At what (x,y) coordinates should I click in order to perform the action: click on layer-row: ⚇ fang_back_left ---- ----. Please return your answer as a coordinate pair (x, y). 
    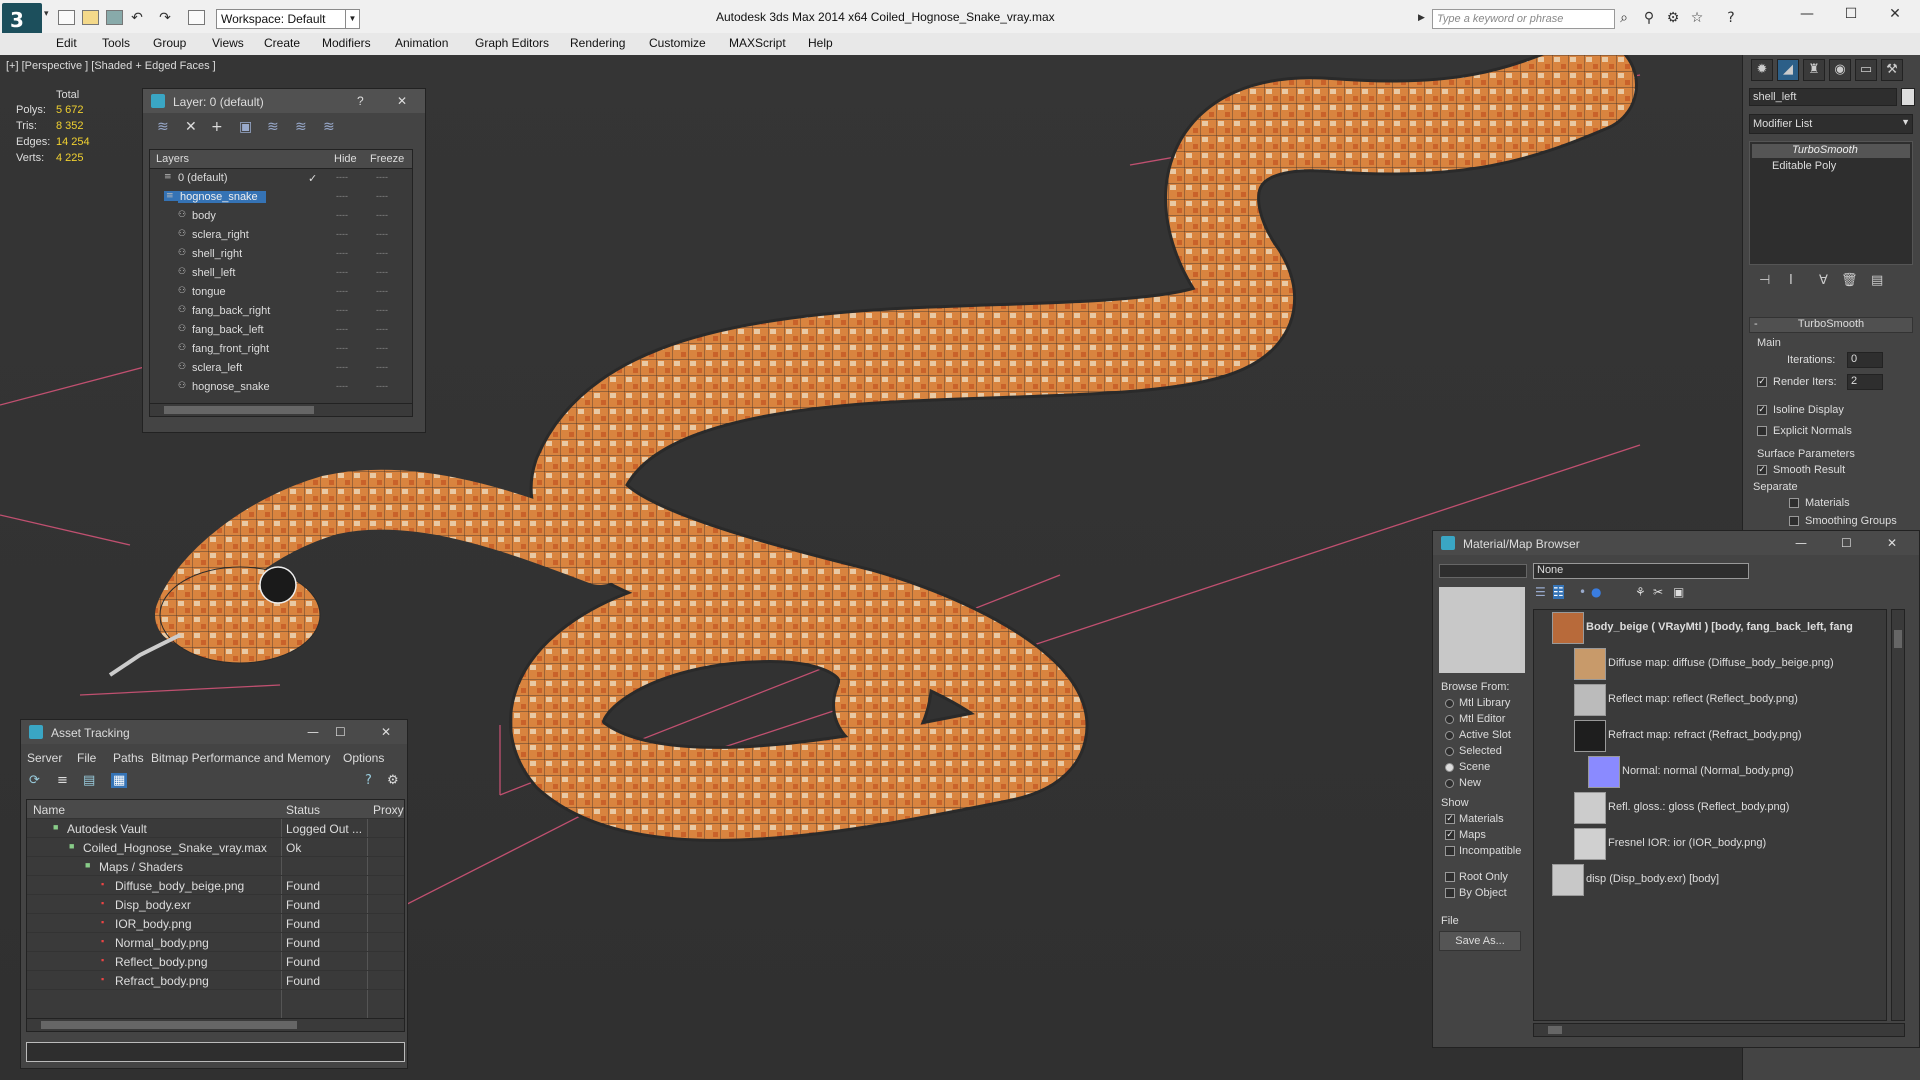
    Looking at the image, I should click on (281, 330).